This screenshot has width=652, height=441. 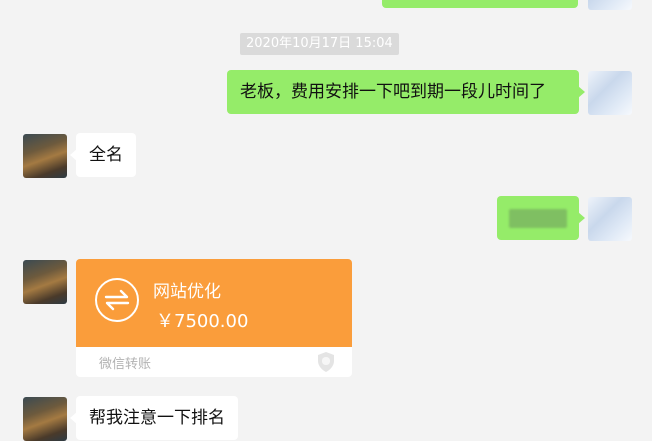 I want to click on message-bubble-other: 帮我注意一下排名, so click(x=154, y=418).